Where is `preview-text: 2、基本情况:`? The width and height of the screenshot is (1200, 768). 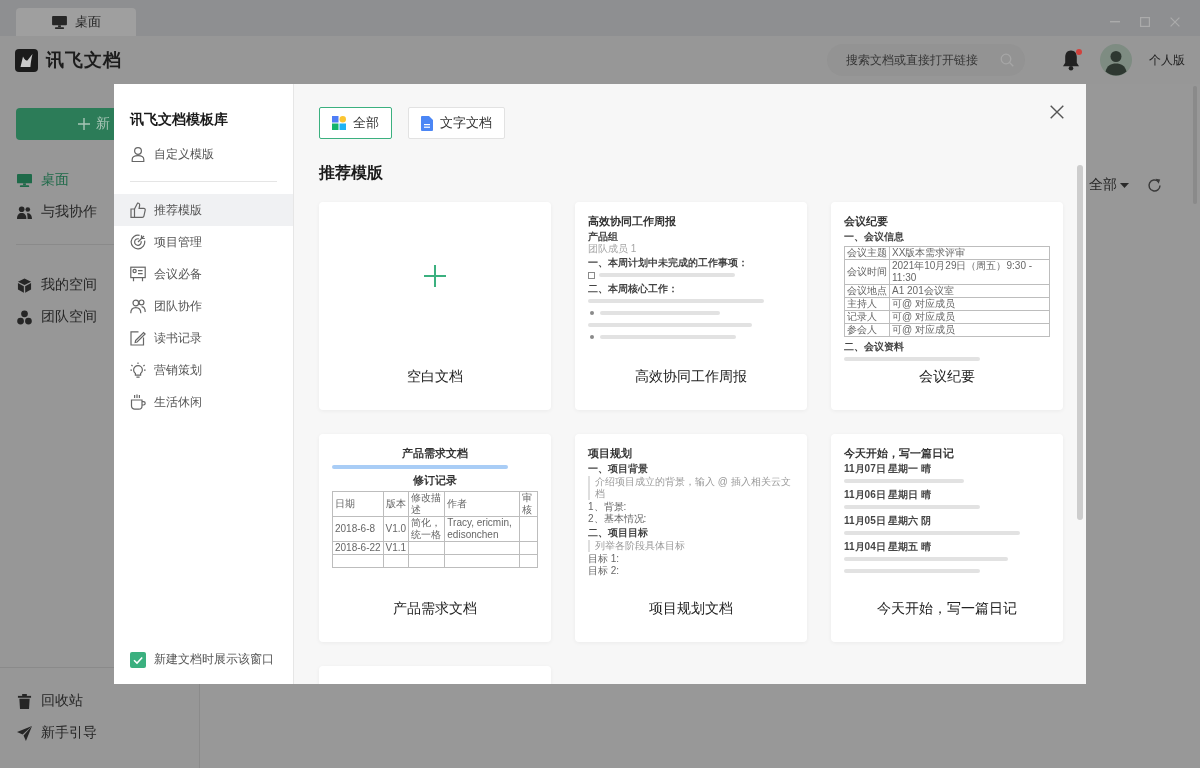
preview-text: 2、基本情况: is located at coordinates (617, 519).